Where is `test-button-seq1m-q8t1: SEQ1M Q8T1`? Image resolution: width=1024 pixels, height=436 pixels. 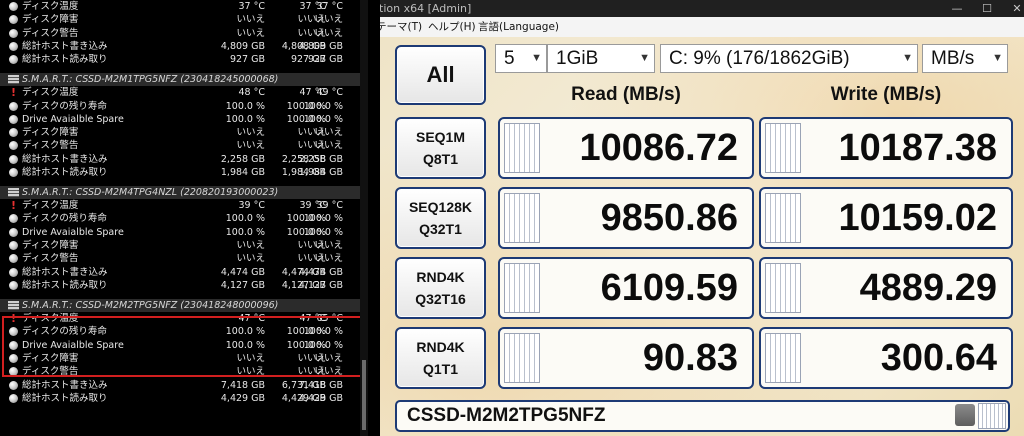
test-button-seq1m-q8t1: SEQ1M Q8T1 is located at coordinates (440, 148).